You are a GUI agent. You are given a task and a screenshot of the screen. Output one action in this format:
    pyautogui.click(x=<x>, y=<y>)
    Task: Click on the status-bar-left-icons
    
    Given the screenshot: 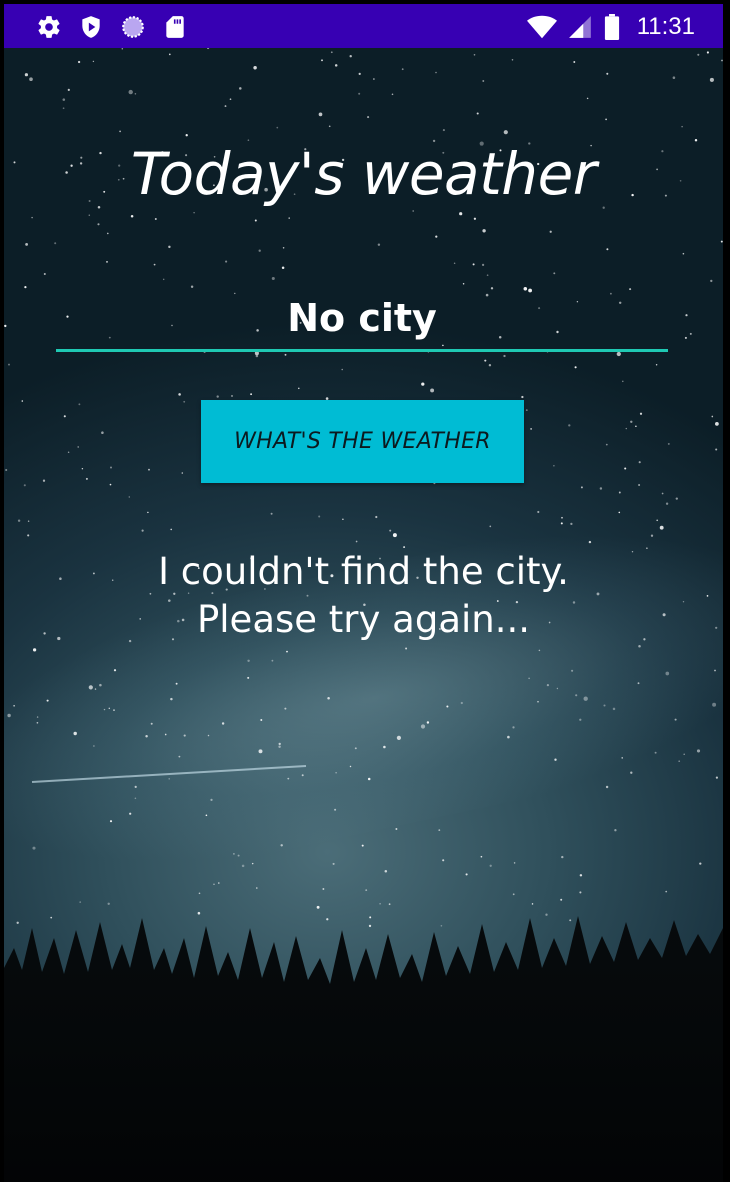 What is the action you would take?
    pyautogui.click(x=112, y=27)
    